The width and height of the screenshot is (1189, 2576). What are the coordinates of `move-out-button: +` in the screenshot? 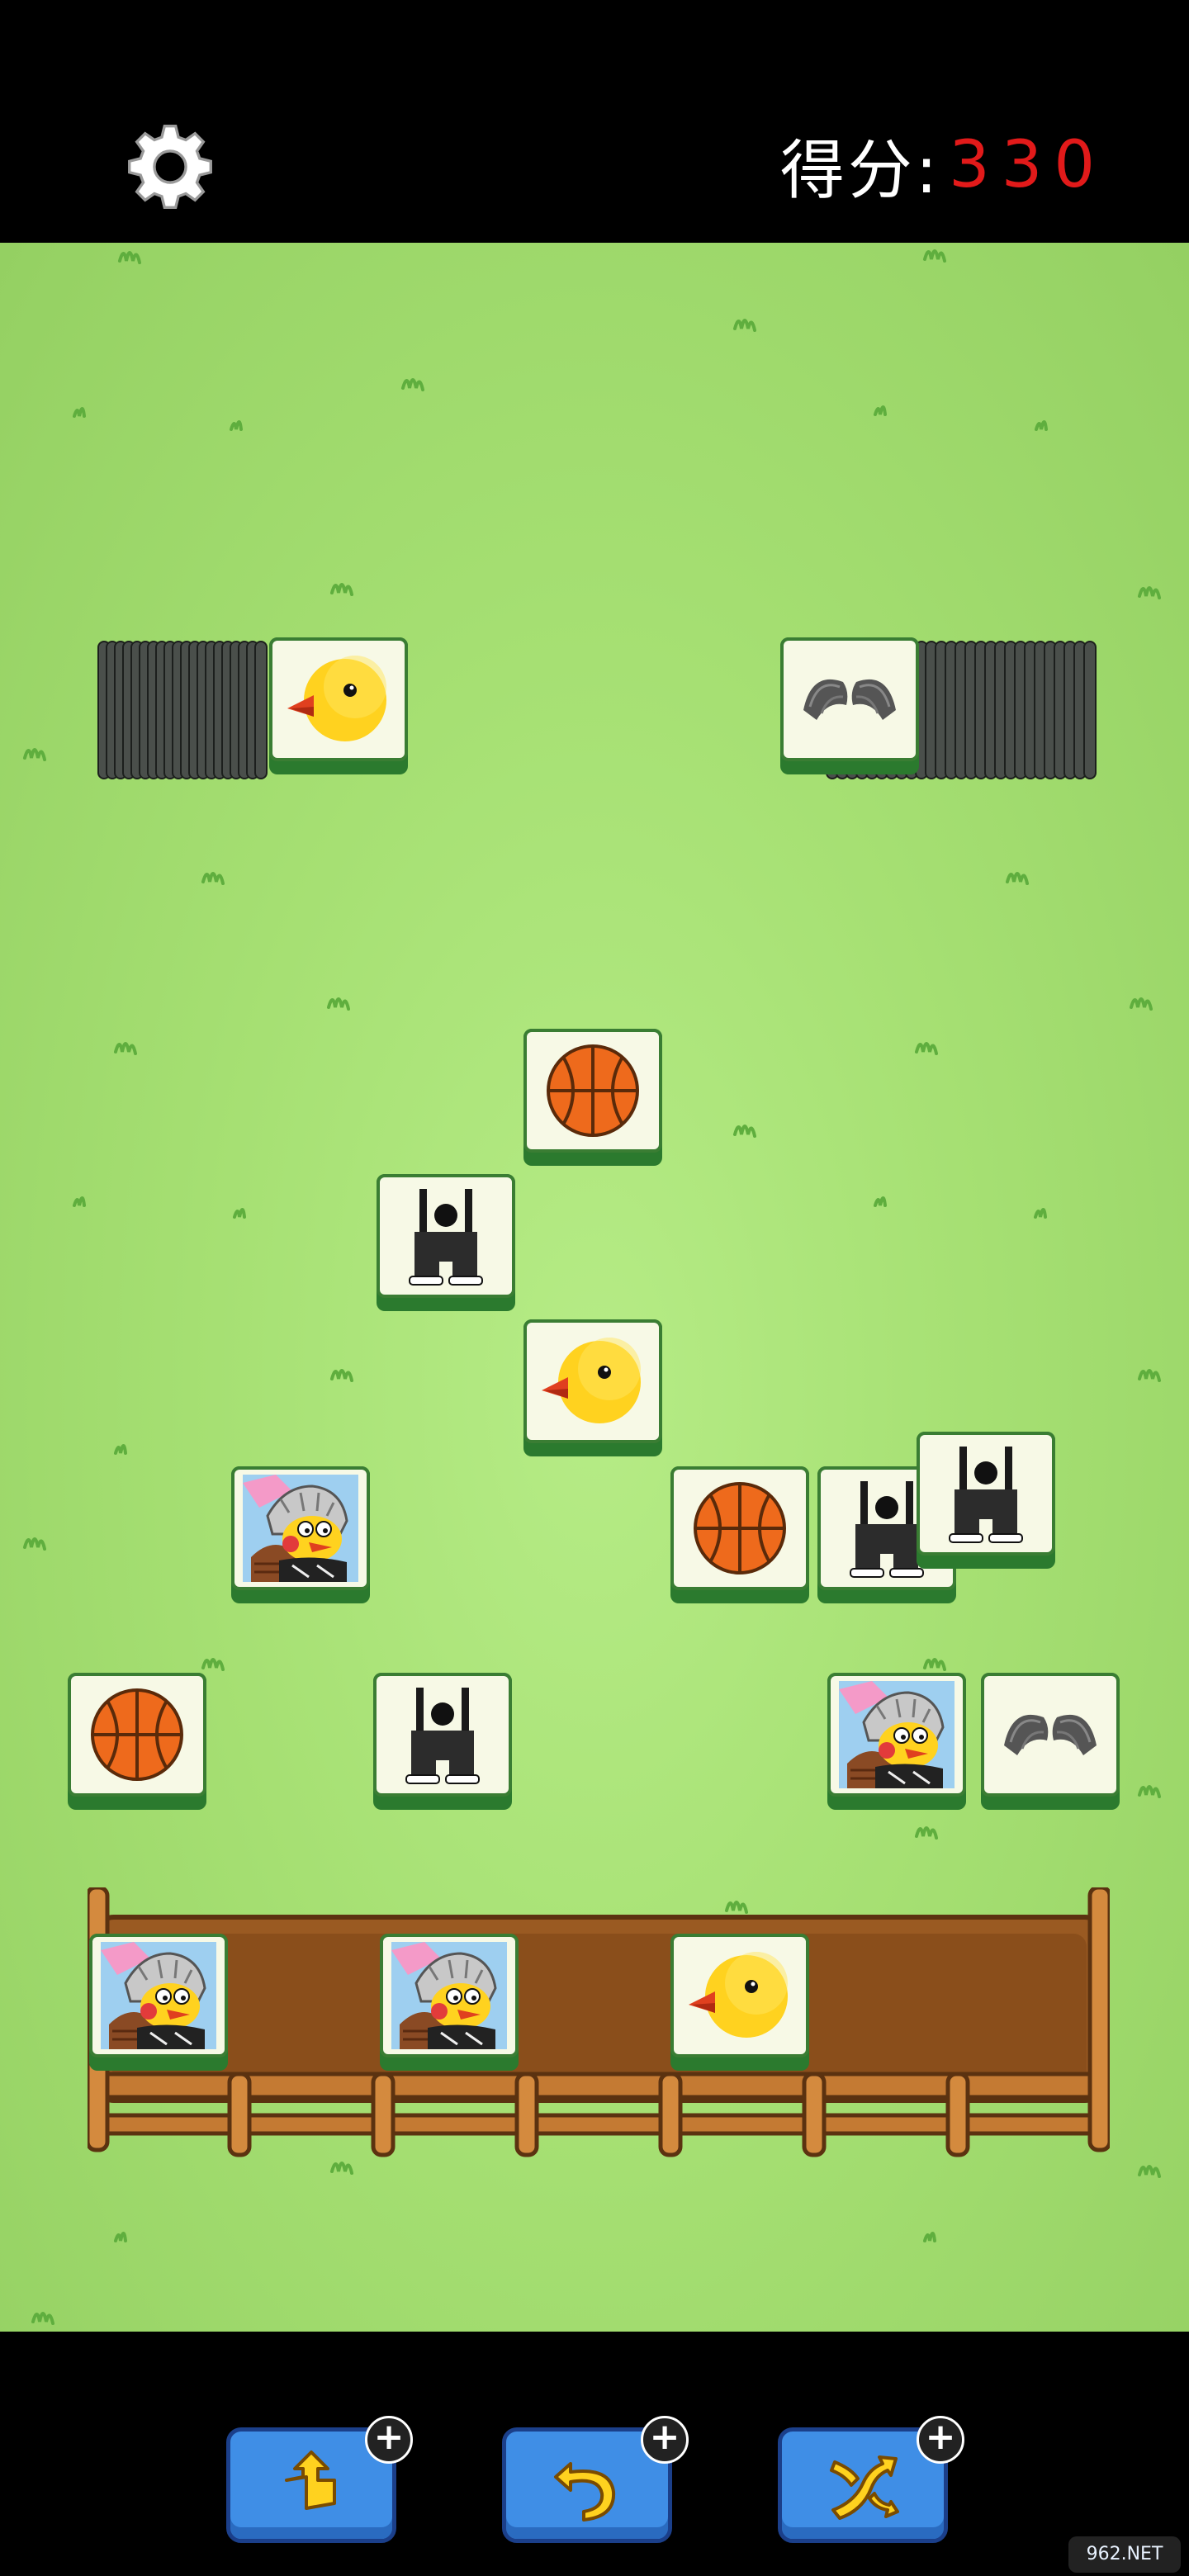 It's located at (319, 2483).